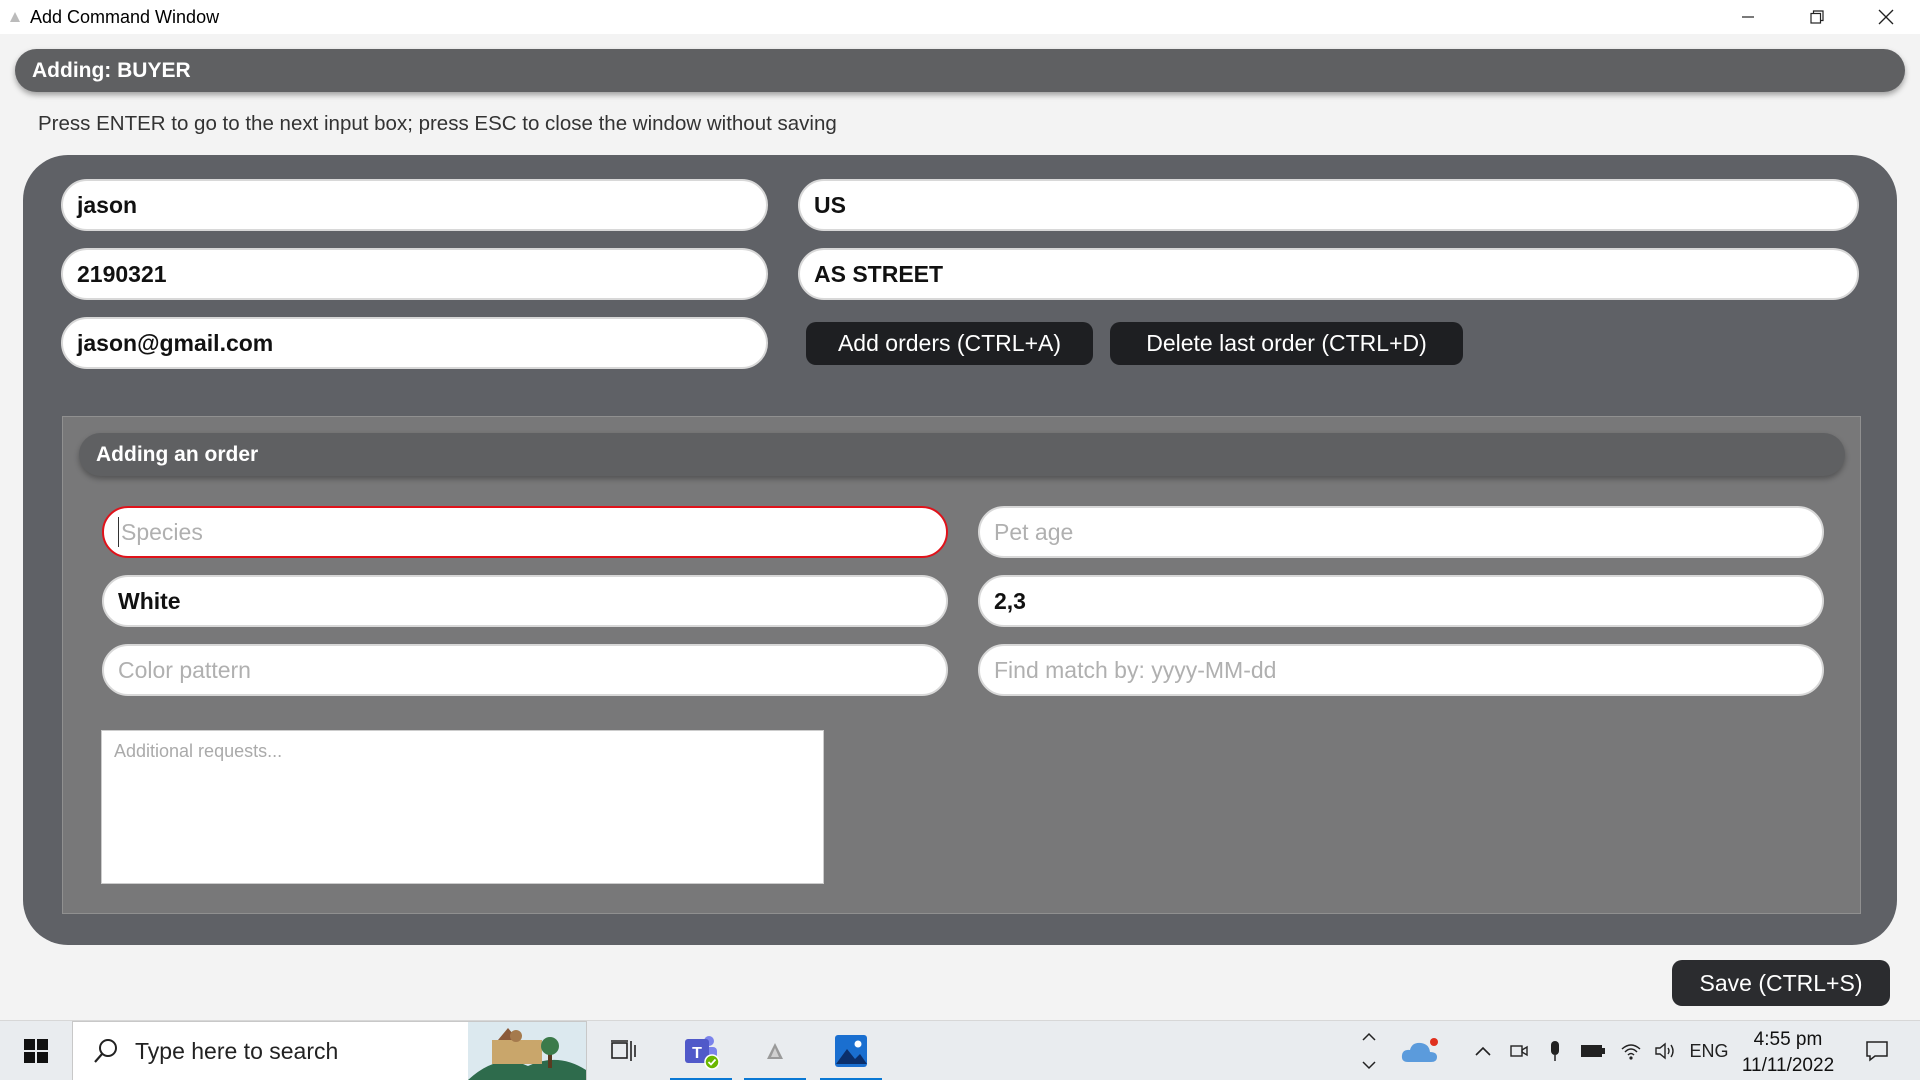 Image resolution: width=1920 pixels, height=1080 pixels. I want to click on taskbar-search-box: Type here to search, so click(329, 1050).